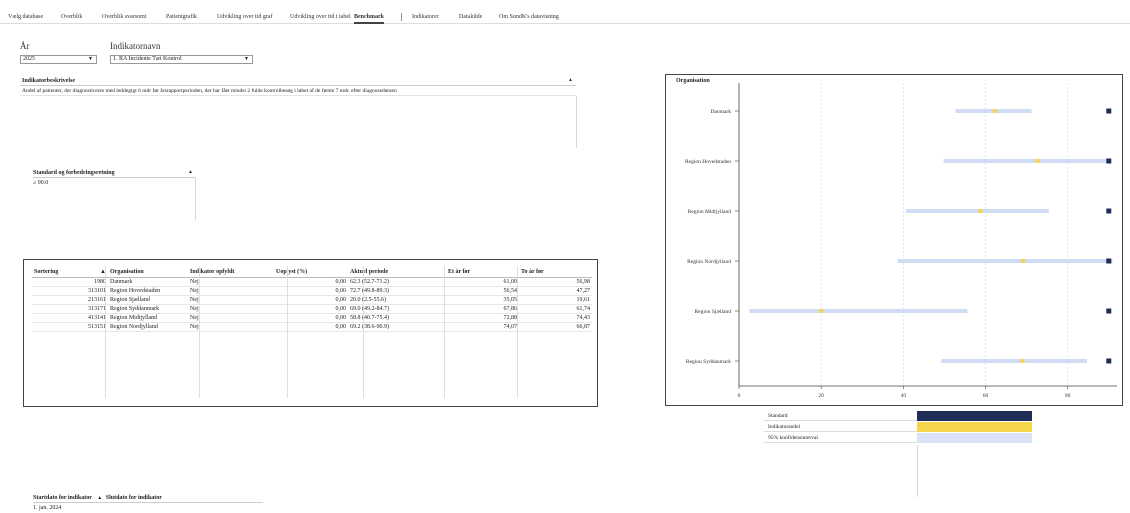  What do you see at coordinates (90, 59) in the screenshot?
I see `chevron-down-icon: ▼` at bounding box center [90, 59].